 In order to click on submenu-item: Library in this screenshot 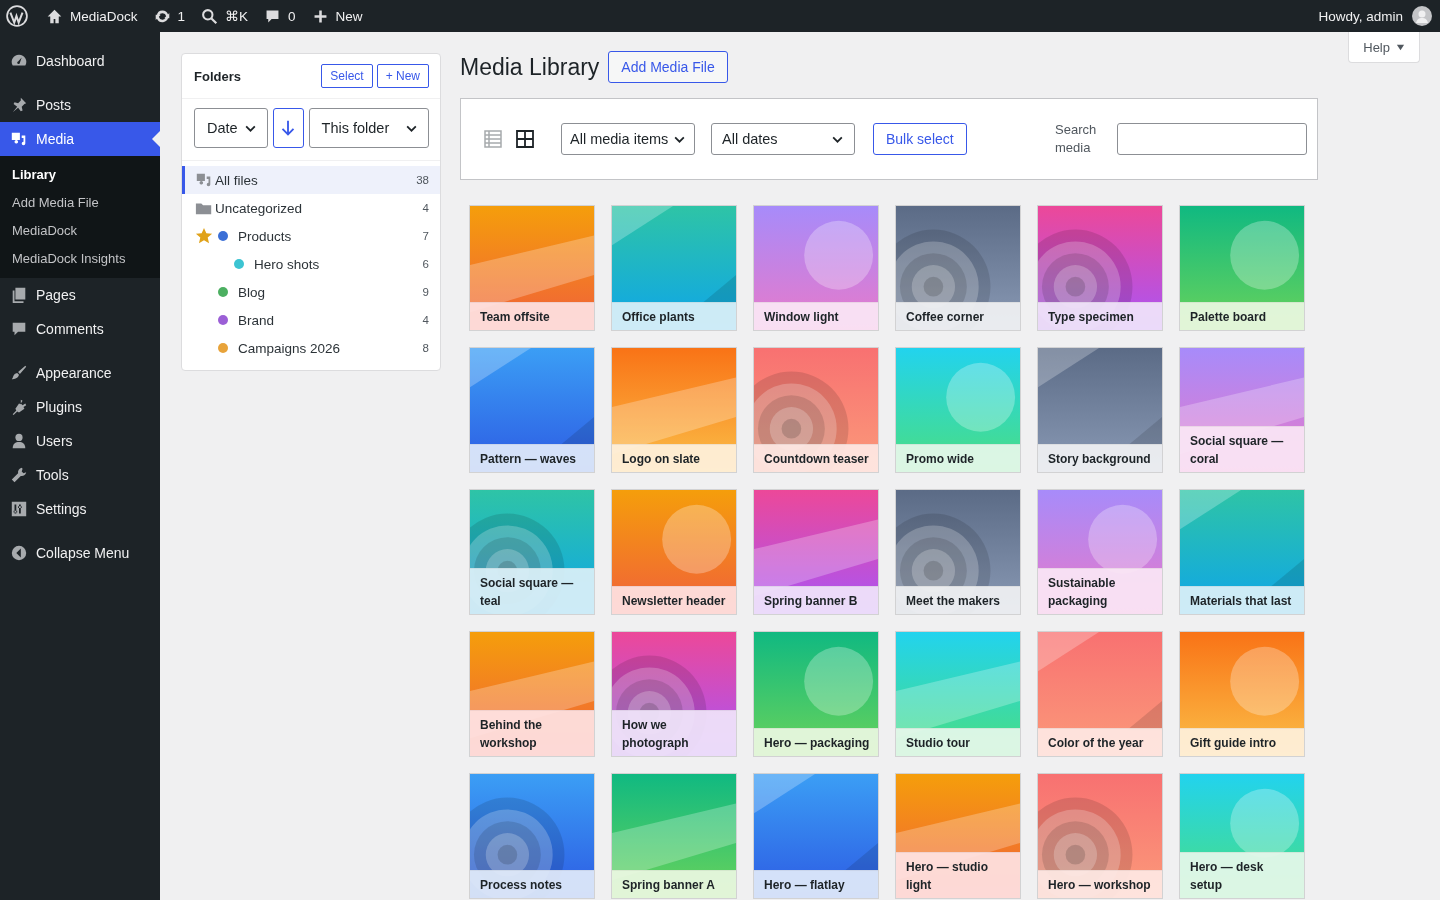, I will do `click(80, 174)`.